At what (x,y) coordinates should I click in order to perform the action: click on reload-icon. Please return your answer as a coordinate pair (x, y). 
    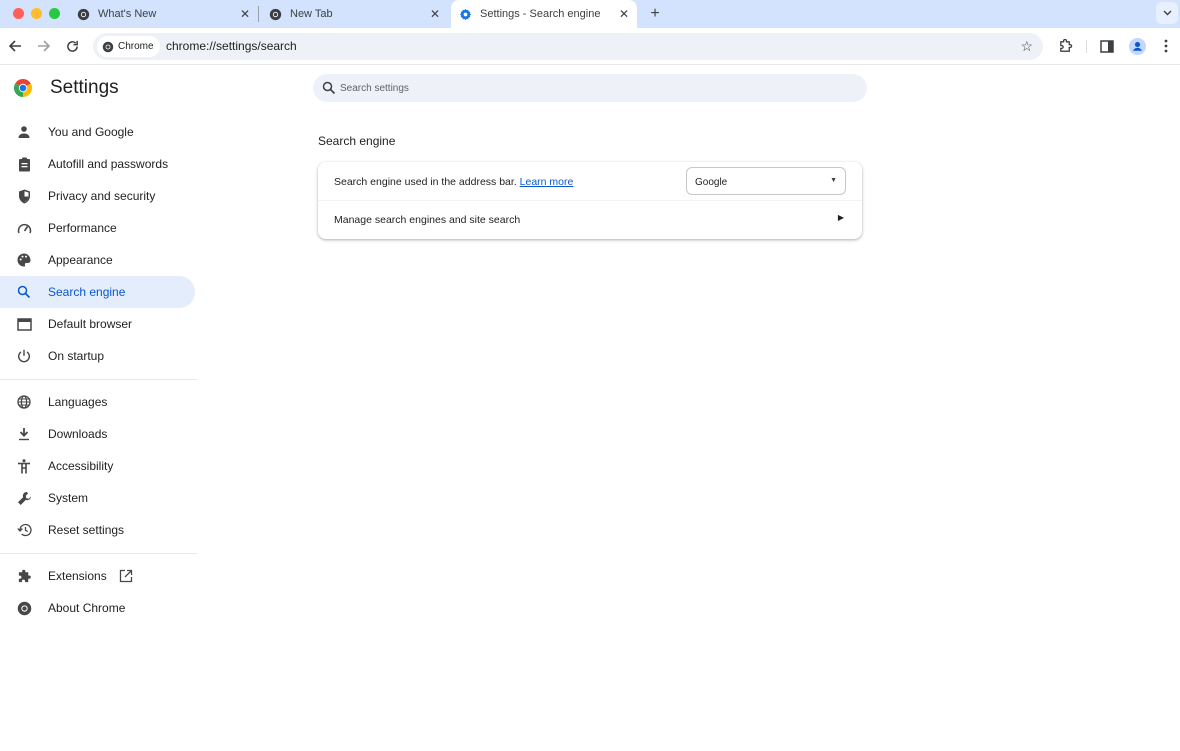
    Looking at the image, I should click on (72, 46).